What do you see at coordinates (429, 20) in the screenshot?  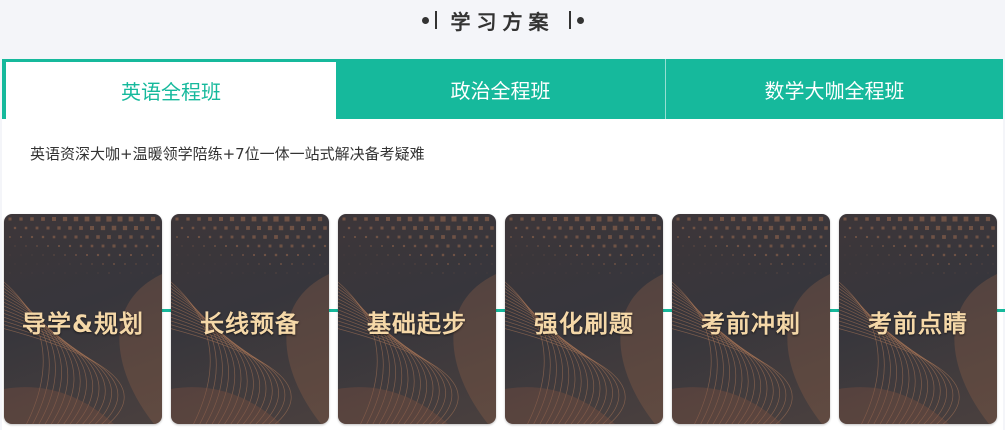 I see `left-decoration-icon` at bounding box center [429, 20].